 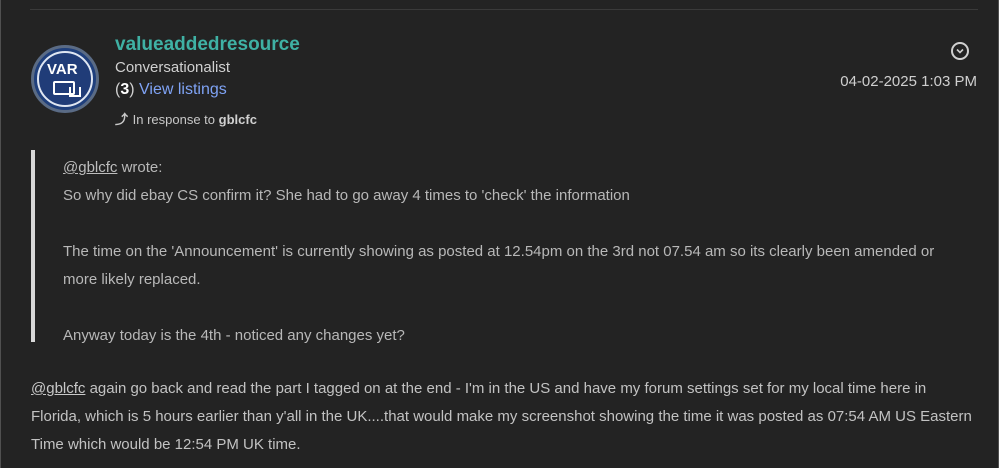 I want to click on quote-bar, so click(x=33, y=246).